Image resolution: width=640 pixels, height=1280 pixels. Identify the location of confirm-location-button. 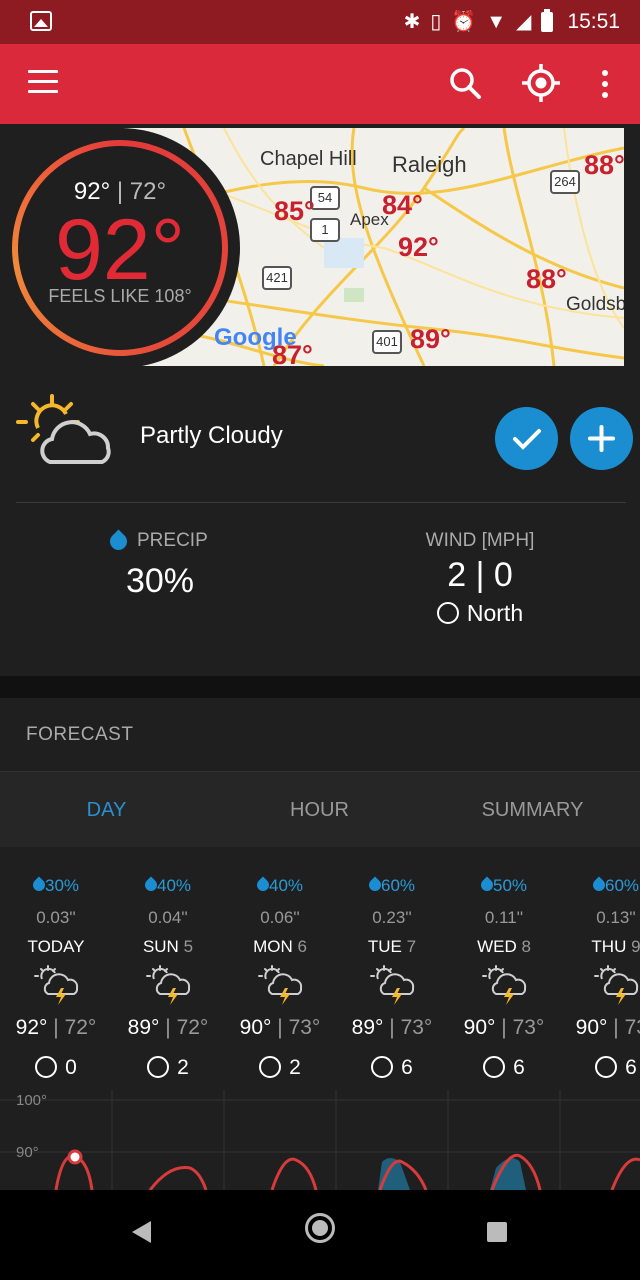
(526, 438).